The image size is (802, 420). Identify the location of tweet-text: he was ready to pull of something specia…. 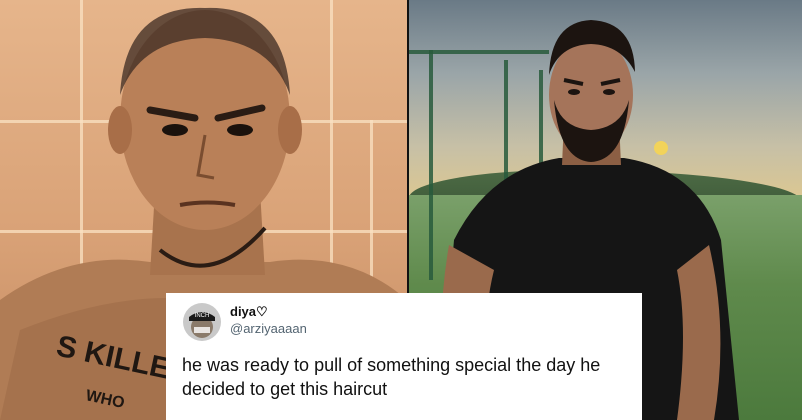
(391, 377).